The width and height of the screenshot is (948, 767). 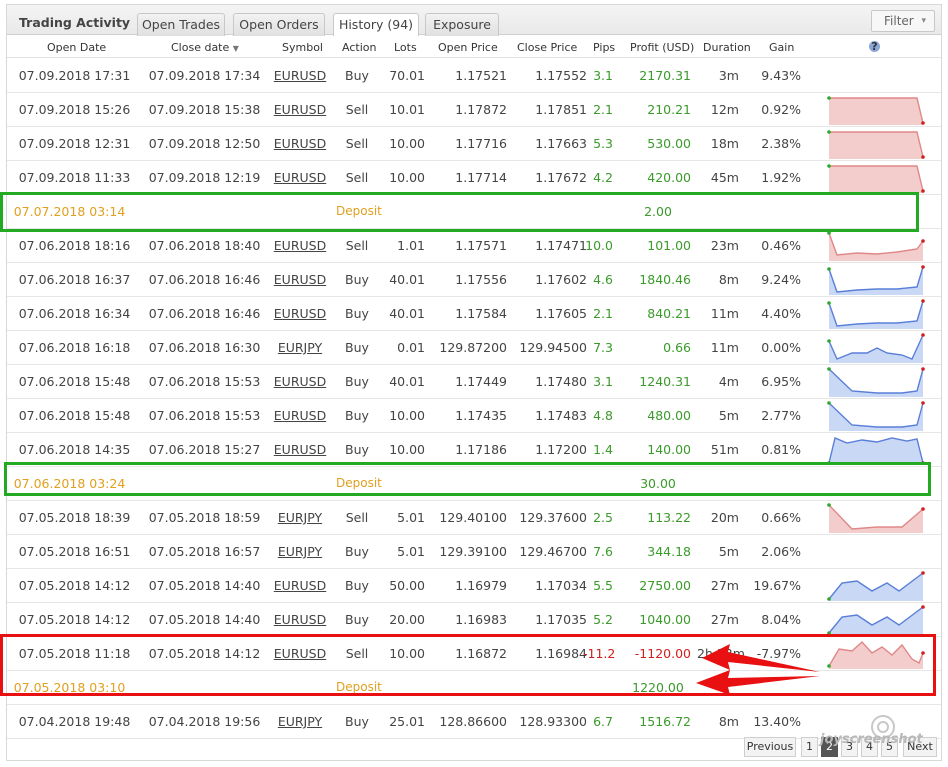 What do you see at coordinates (181, 24) in the screenshot?
I see `tab-open-trades: Open Trades` at bounding box center [181, 24].